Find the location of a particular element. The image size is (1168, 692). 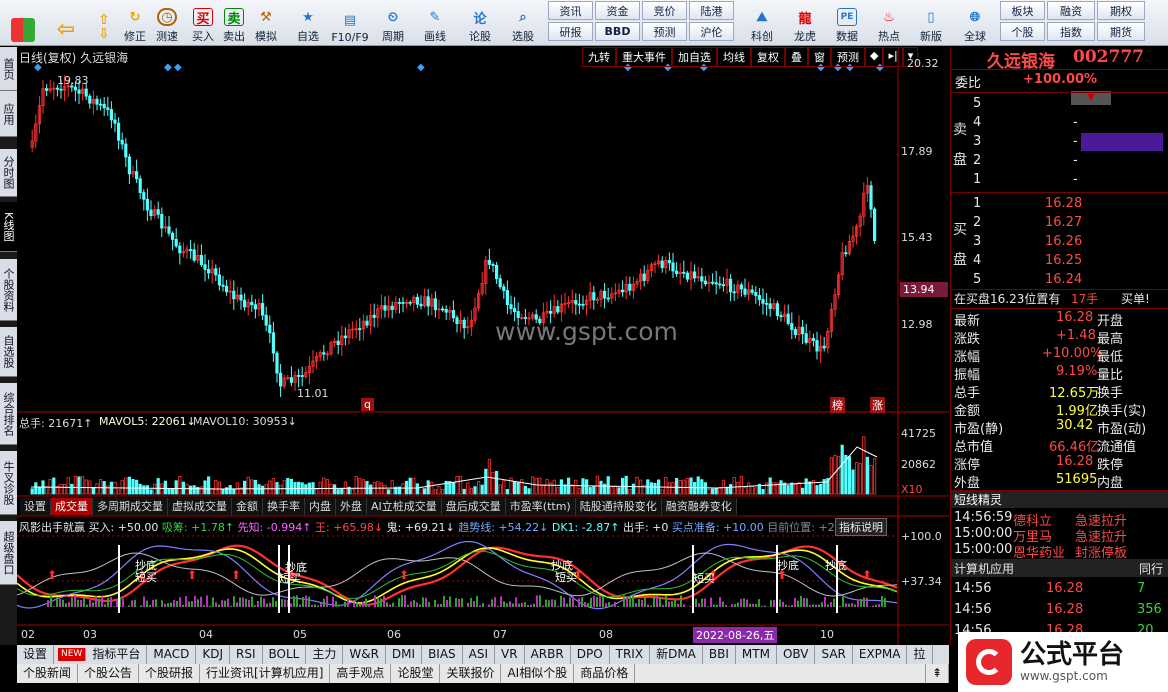

stat-row: 外盘 51695 内盘 is located at coordinates (1059, 481).